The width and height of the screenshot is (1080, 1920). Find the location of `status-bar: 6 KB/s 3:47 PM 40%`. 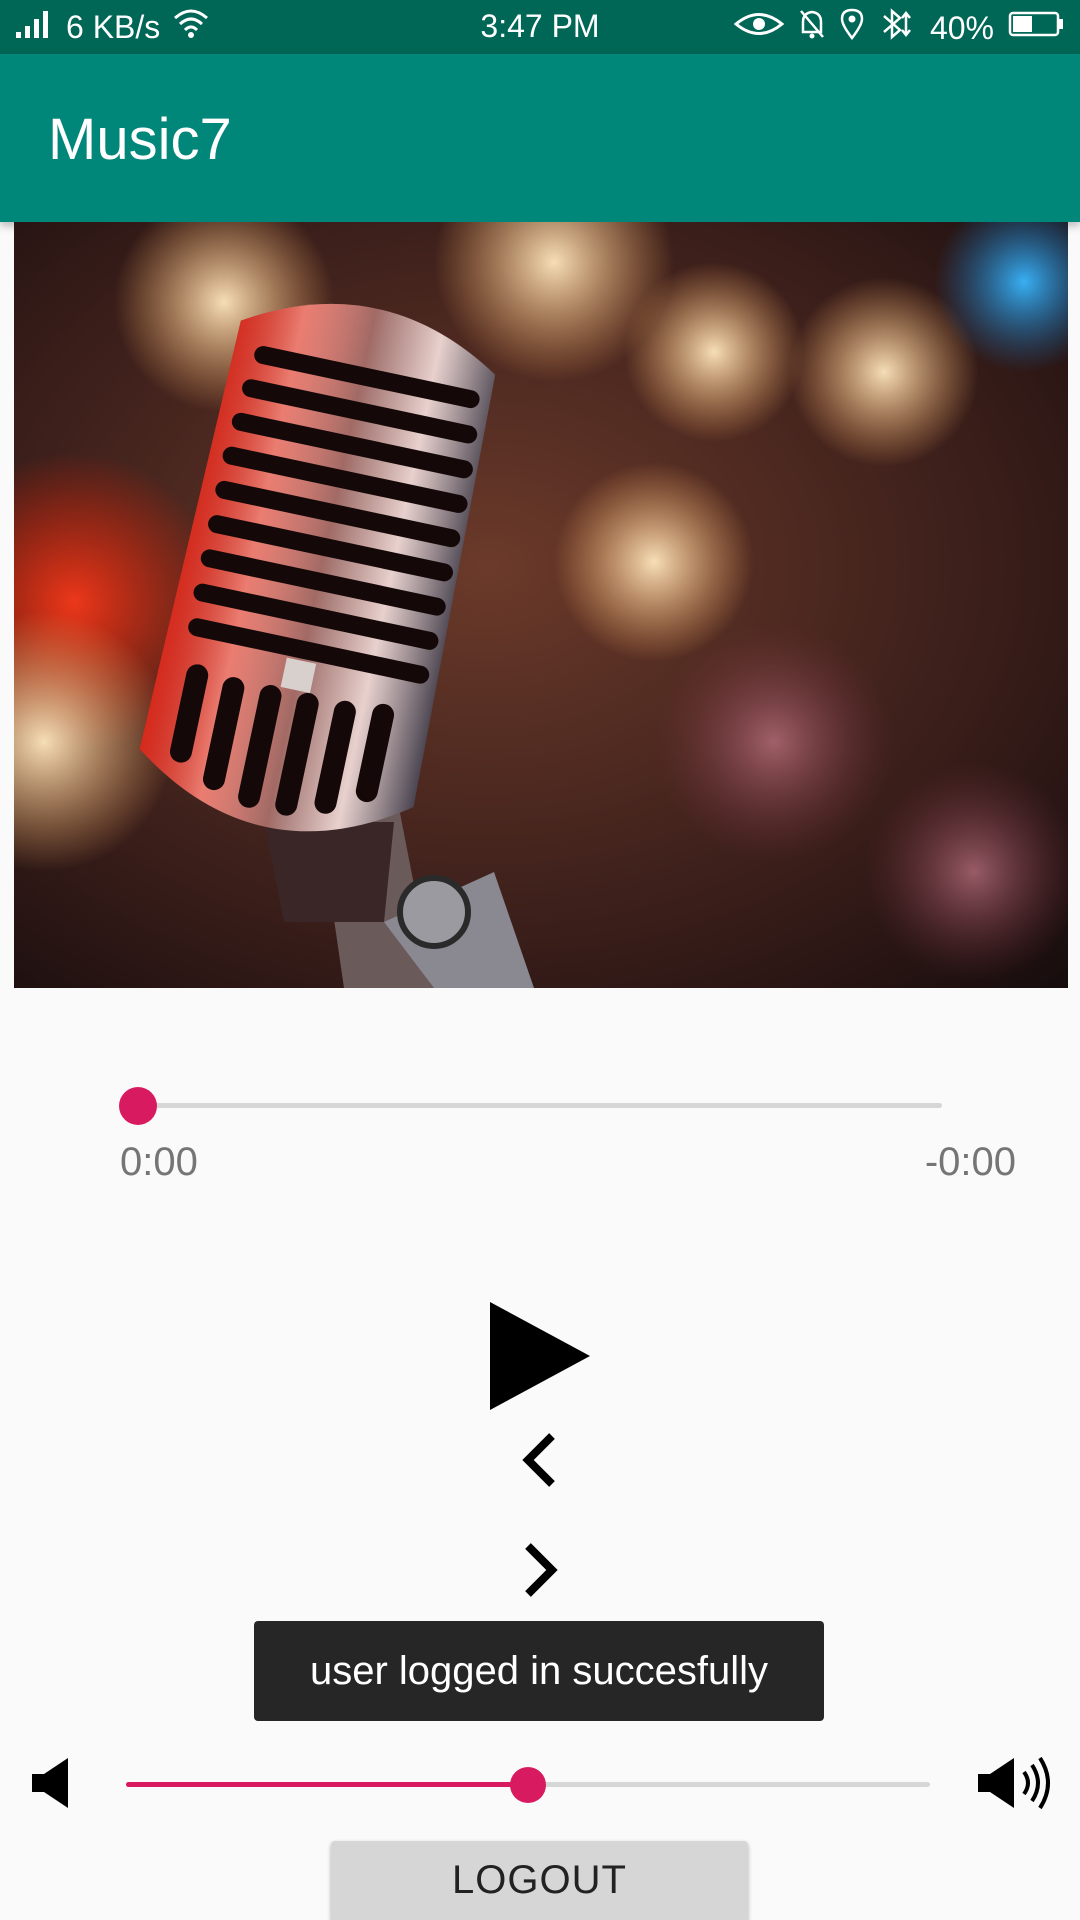

status-bar: 6 KB/s 3:47 PM 40% is located at coordinates (540, 27).